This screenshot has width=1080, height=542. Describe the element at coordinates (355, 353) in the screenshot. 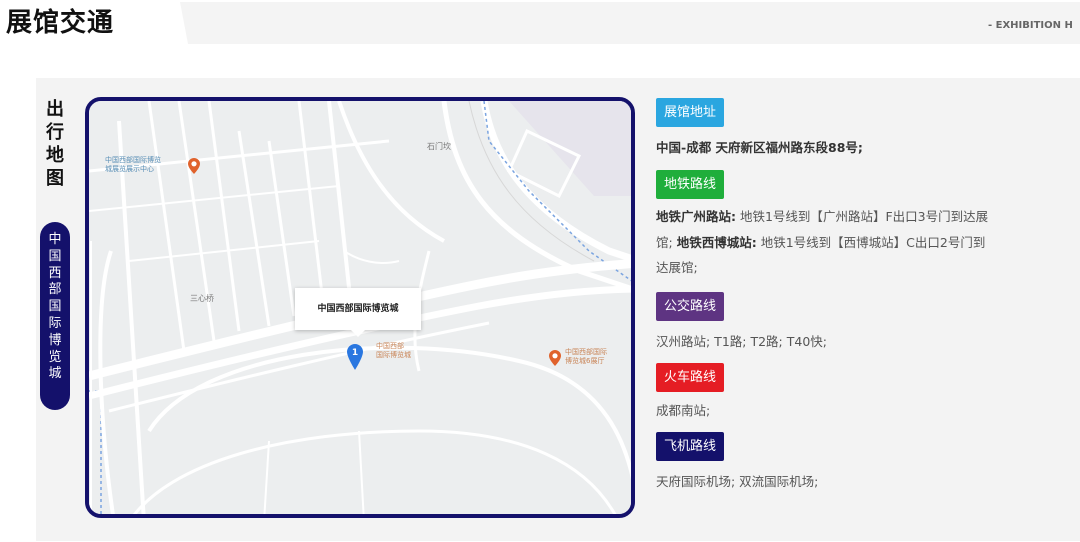

I see `pin-number: 1` at that location.